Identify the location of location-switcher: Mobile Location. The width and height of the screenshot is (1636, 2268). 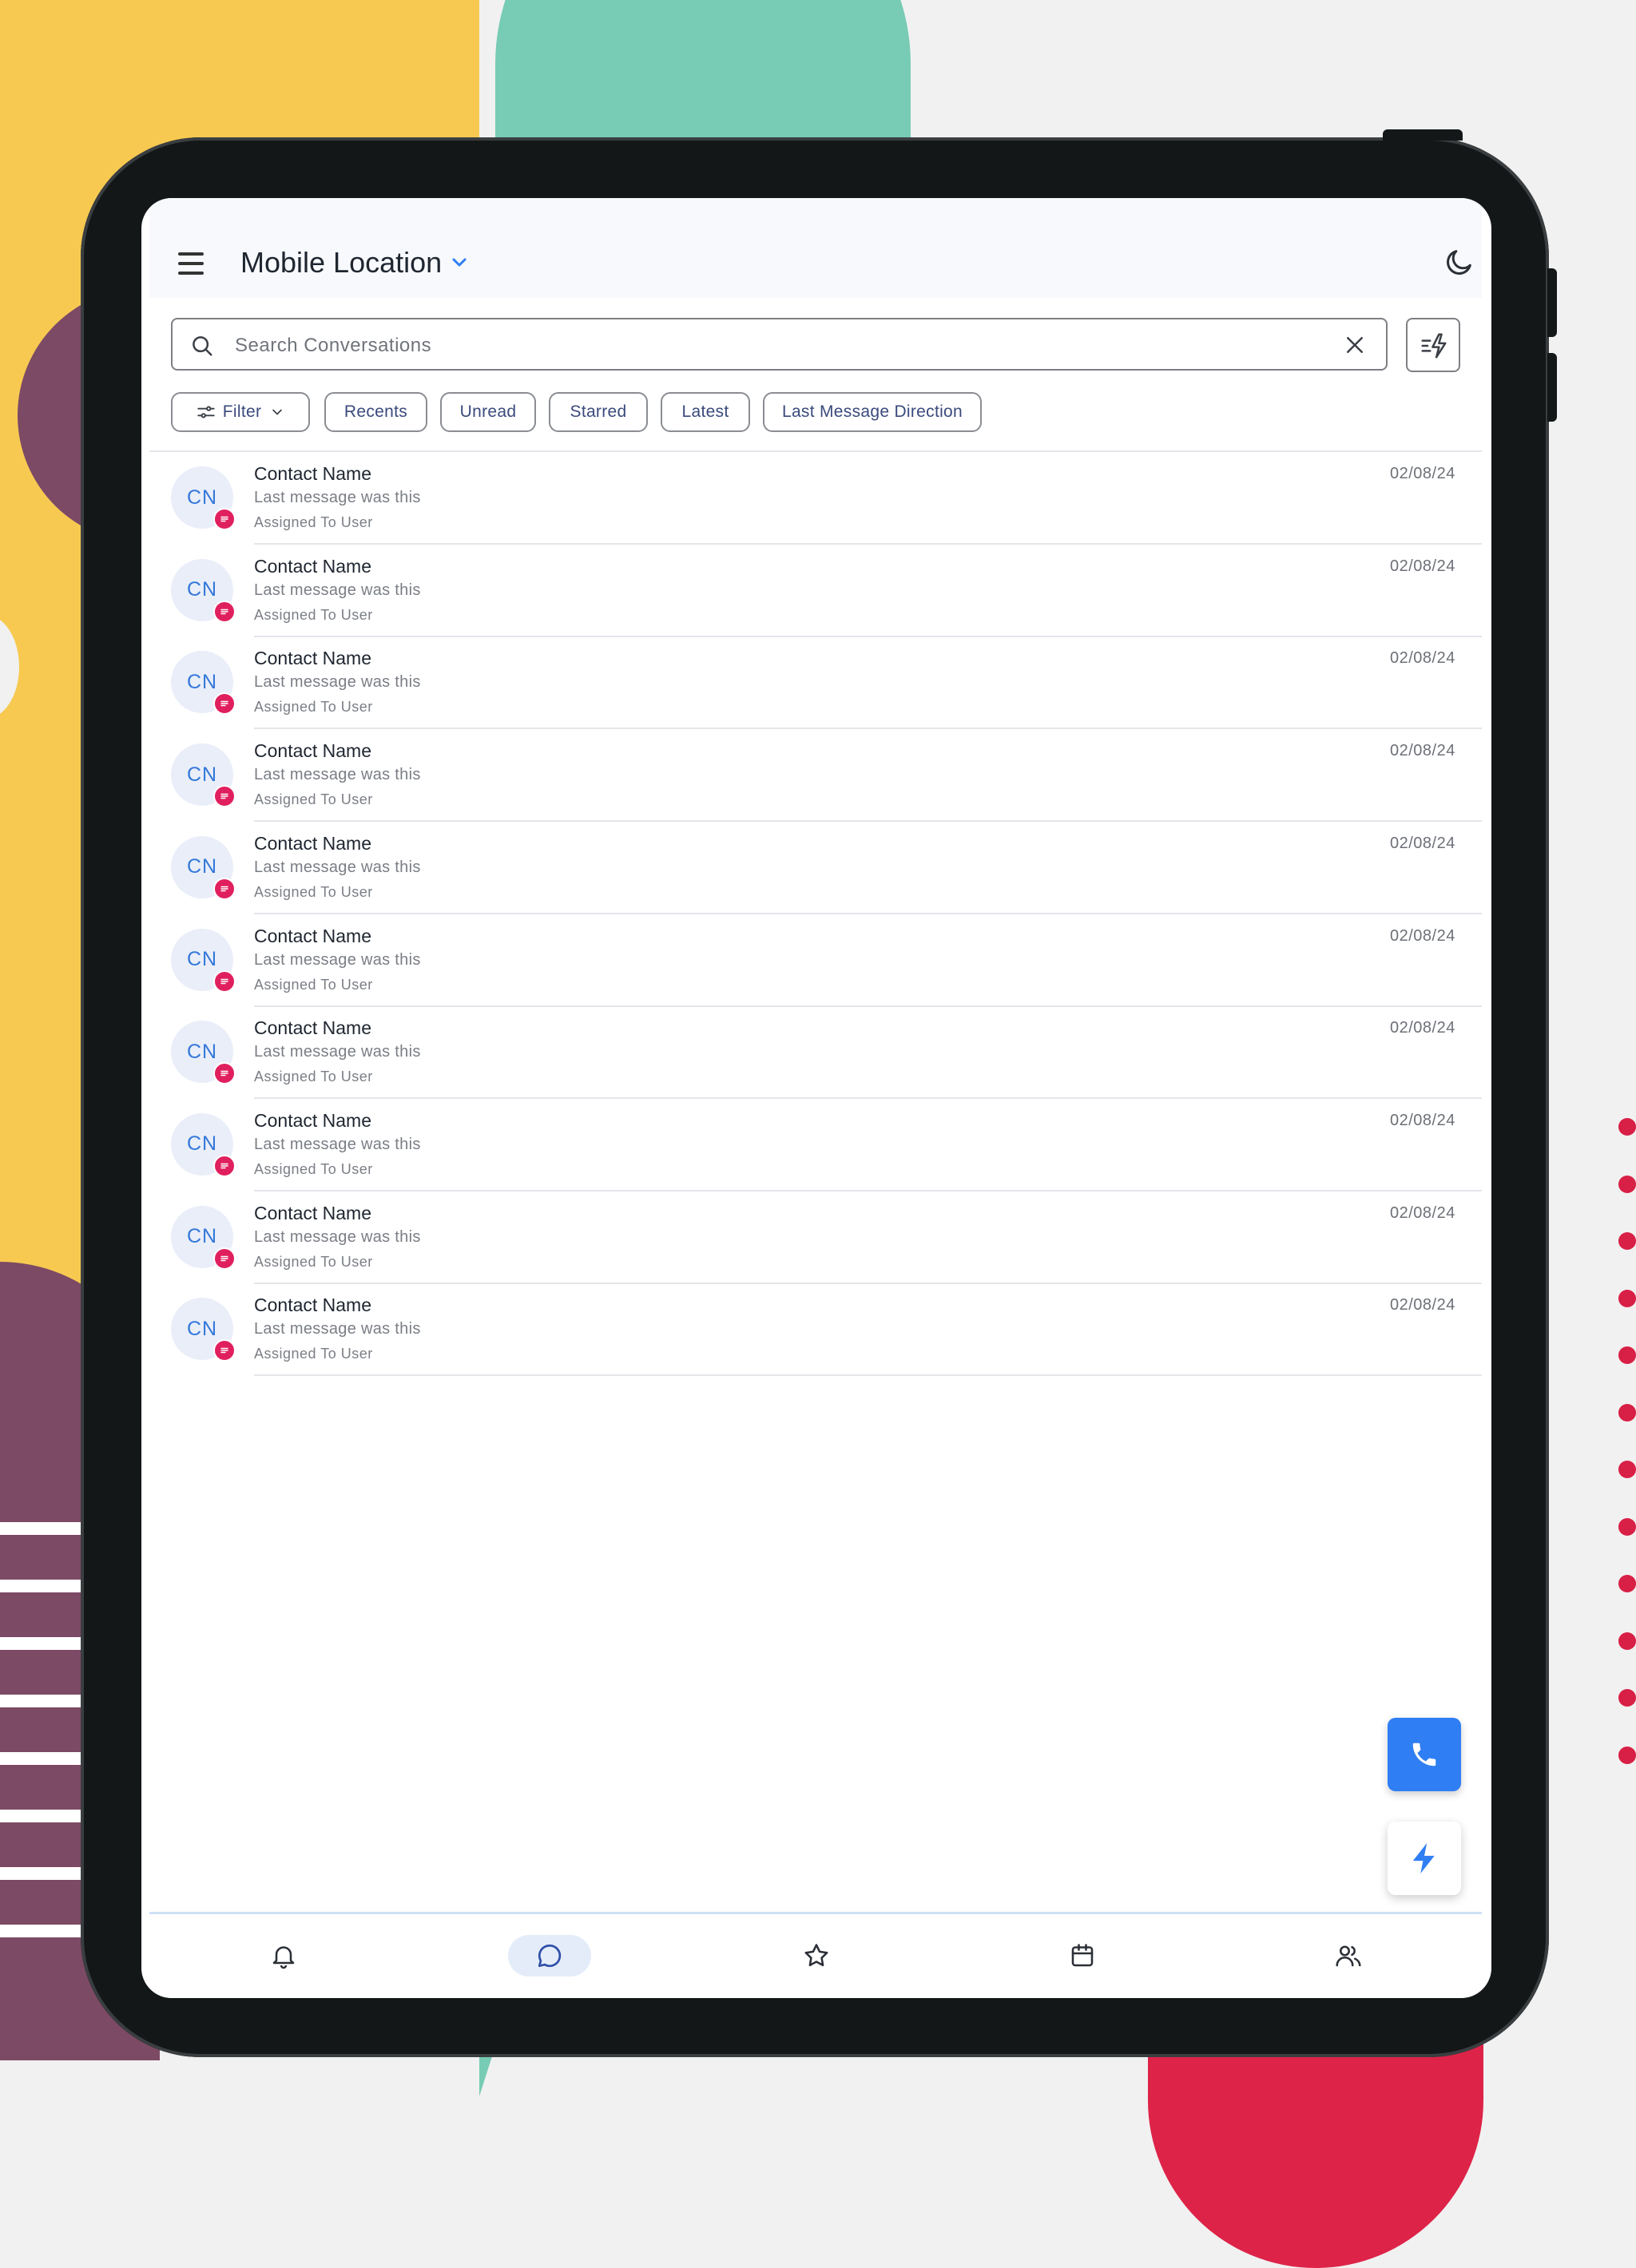
(354, 263).